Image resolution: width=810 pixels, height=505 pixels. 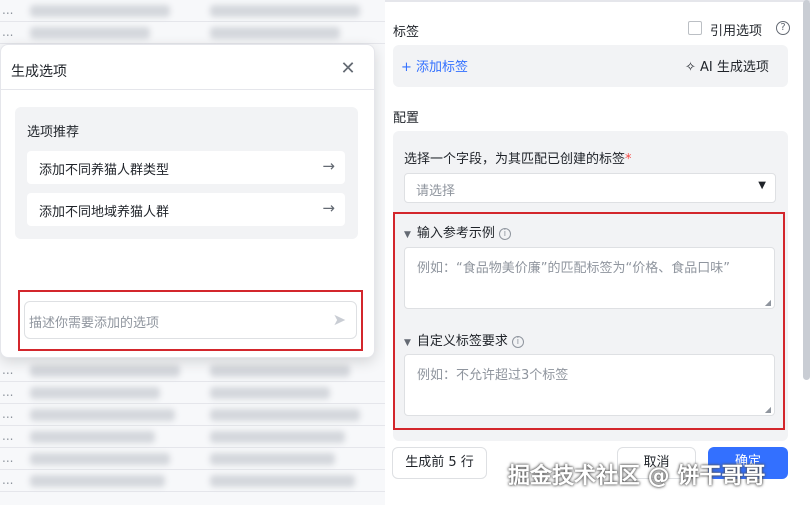 I want to click on example-textarea: 例如：“食品物美价廉”的匹配标签为“价格、食品口味” ◢, so click(x=589, y=278).